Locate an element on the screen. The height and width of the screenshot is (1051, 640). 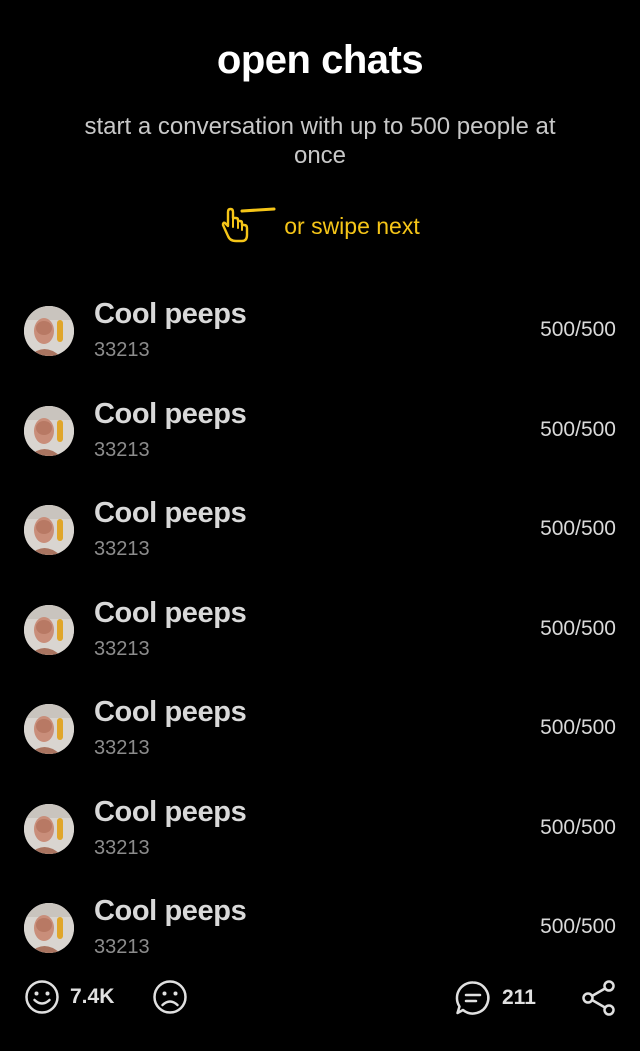
page-title: open chats is located at coordinates (320, 60).